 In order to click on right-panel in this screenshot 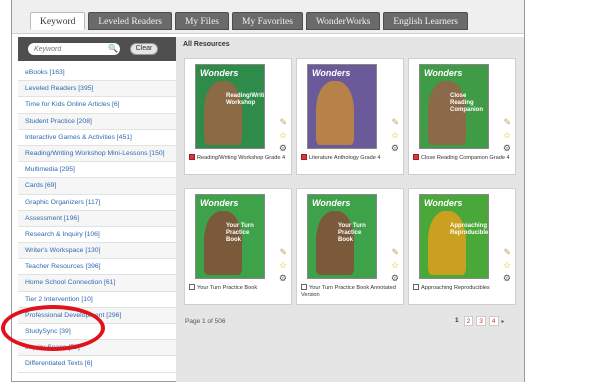, I will do `click(557, 191)`.